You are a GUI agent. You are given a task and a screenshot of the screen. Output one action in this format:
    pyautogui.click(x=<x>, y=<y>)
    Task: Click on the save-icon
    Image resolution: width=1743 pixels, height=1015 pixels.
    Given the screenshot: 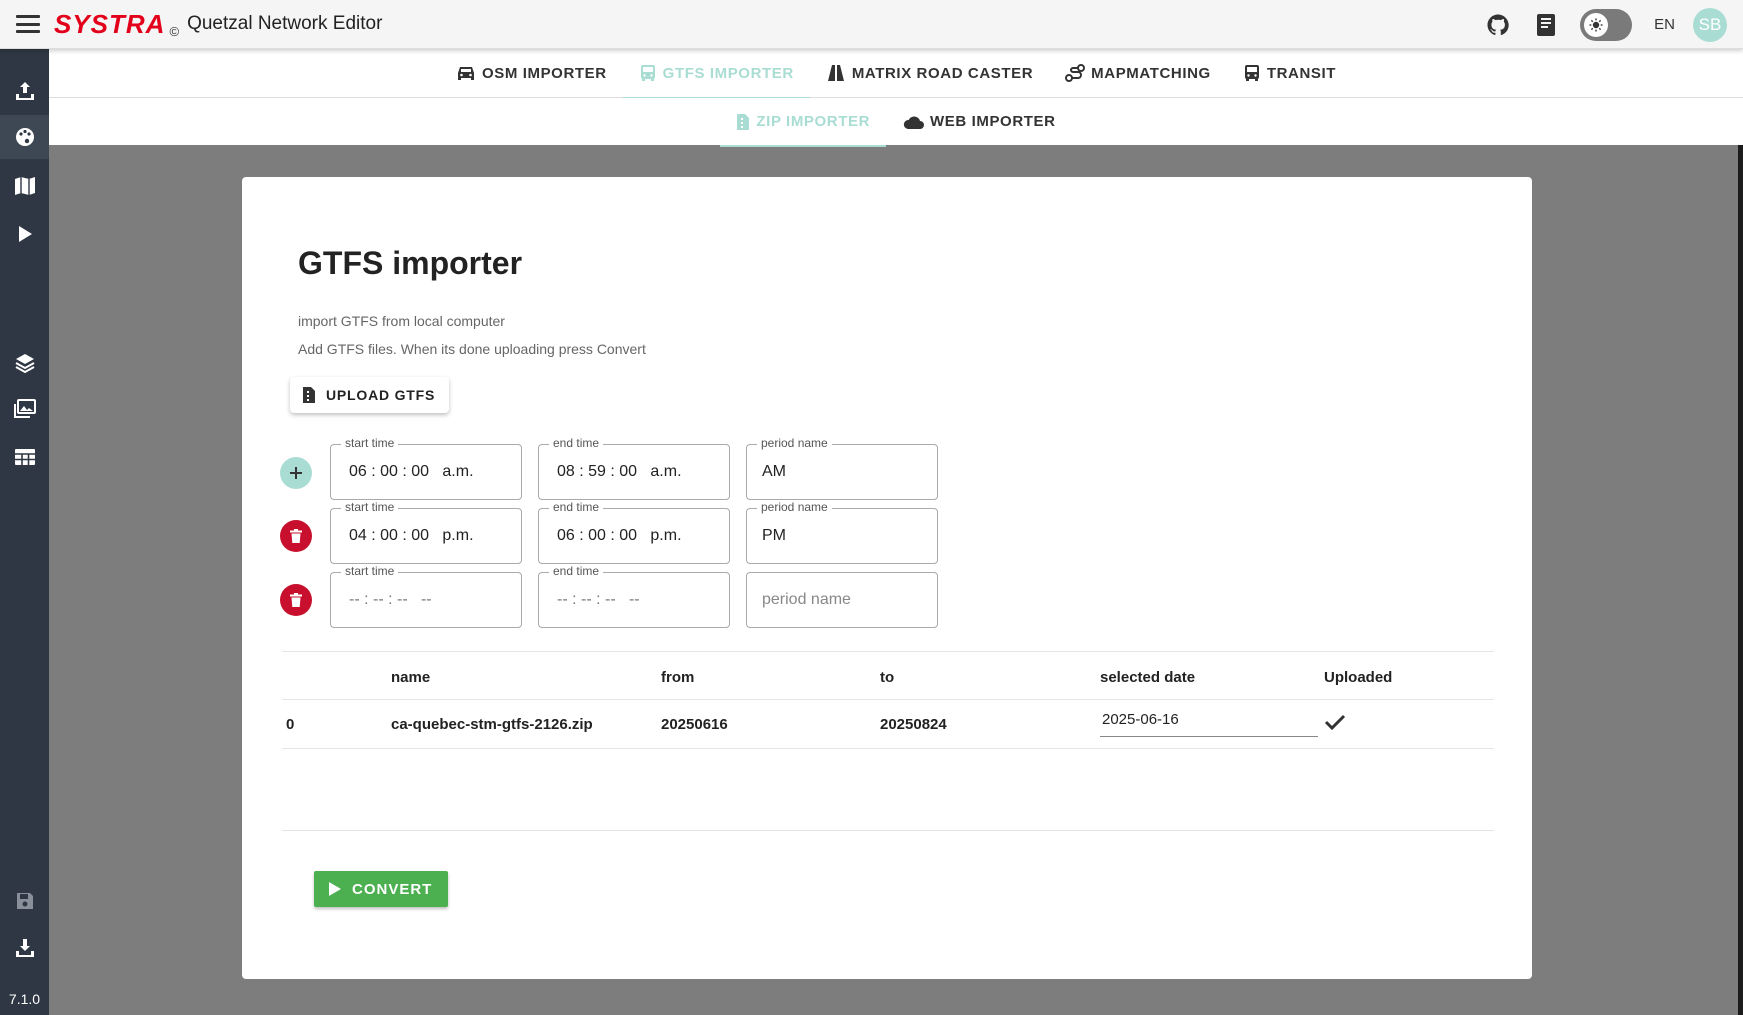 What is the action you would take?
    pyautogui.click(x=24, y=901)
    